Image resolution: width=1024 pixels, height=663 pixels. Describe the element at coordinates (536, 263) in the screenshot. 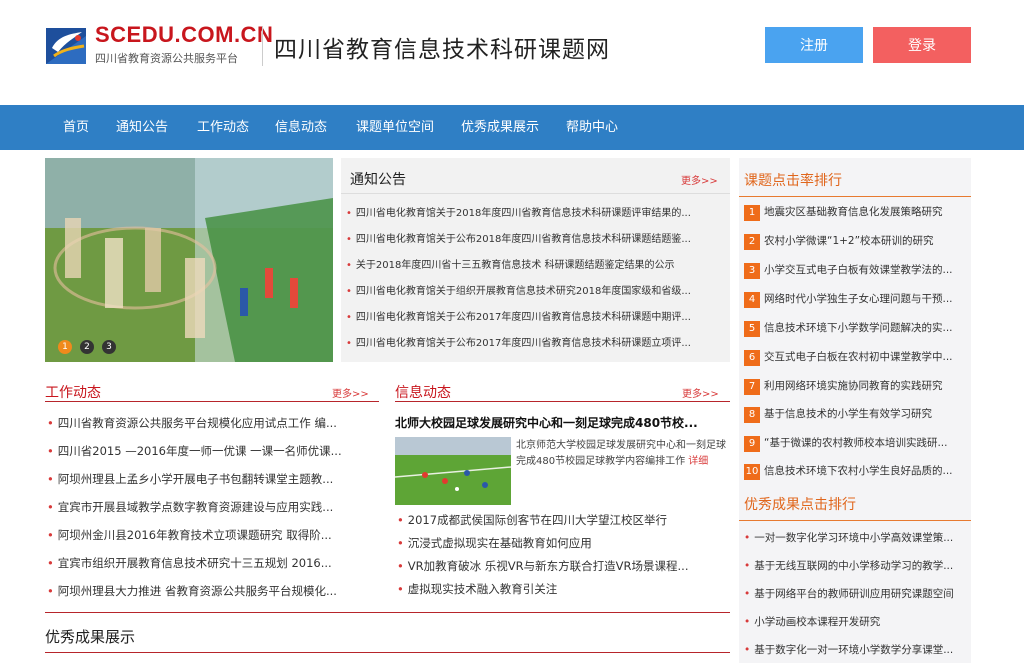

I see `notice-item: • 关于2018年度四川省十三五教育信息技术 科研课题结题鉴定结果的公示` at that location.